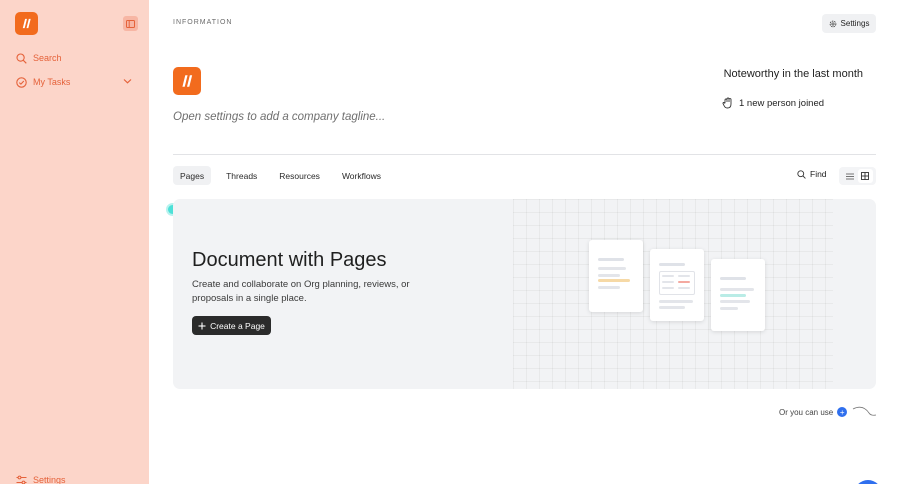 Image resolution: width=900 pixels, height=484 pixels. What do you see at coordinates (865, 411) in the screenshot?
I see `curved-arrow-icon` at bounding box center [865, 411].